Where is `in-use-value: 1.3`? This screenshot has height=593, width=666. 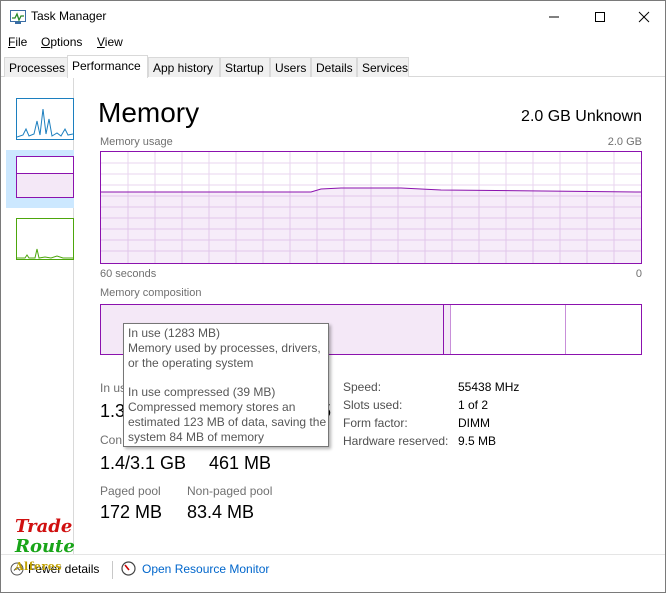 in-use-value: 1.3 is located at coordinates (113, 411).